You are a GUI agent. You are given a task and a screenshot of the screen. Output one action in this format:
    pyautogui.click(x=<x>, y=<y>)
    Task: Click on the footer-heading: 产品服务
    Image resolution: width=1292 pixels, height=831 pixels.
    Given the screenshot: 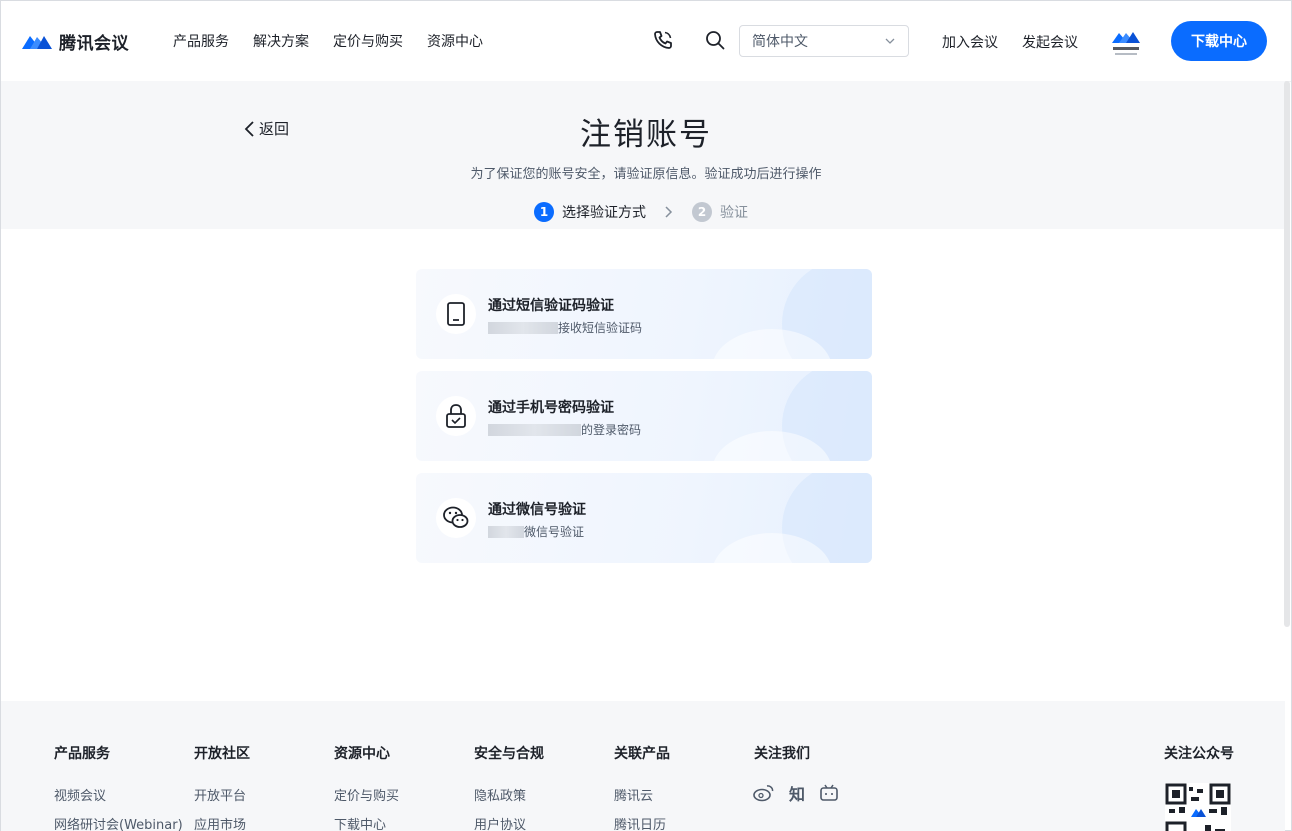 What is the action you would take?
    pyautogui.click(x=82, y=754)
    